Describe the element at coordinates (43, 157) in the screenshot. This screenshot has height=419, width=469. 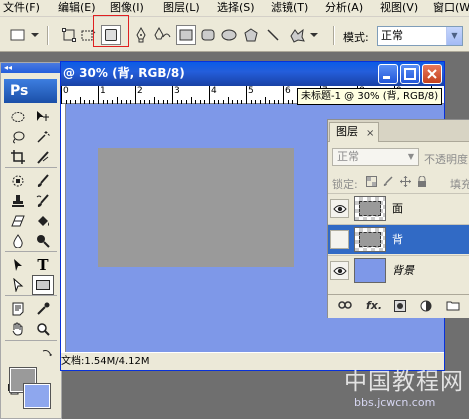
I see `slice-tool-icon` at that location.